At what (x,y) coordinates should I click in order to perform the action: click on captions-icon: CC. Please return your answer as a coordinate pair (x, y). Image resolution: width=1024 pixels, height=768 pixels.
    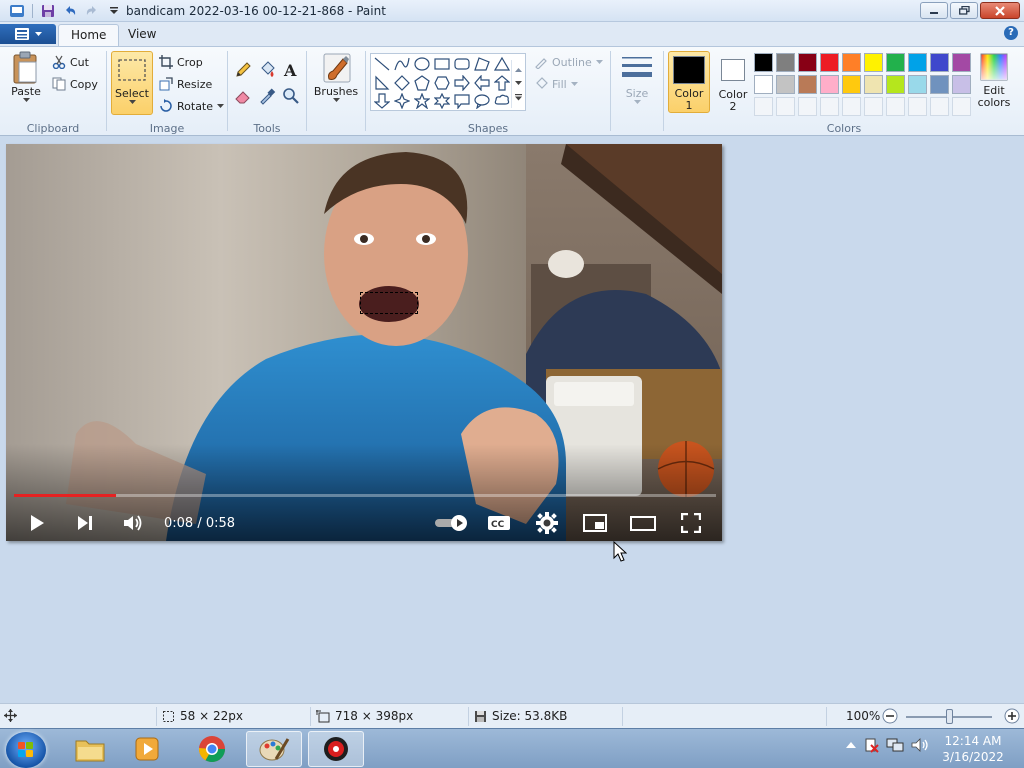
    Looking at the image, I should click on (499, 523).